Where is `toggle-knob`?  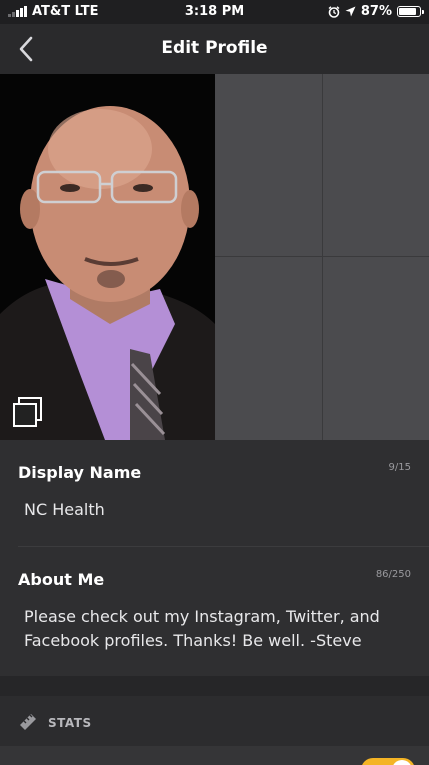
toggle-knob is located at coordinates (402, 762).